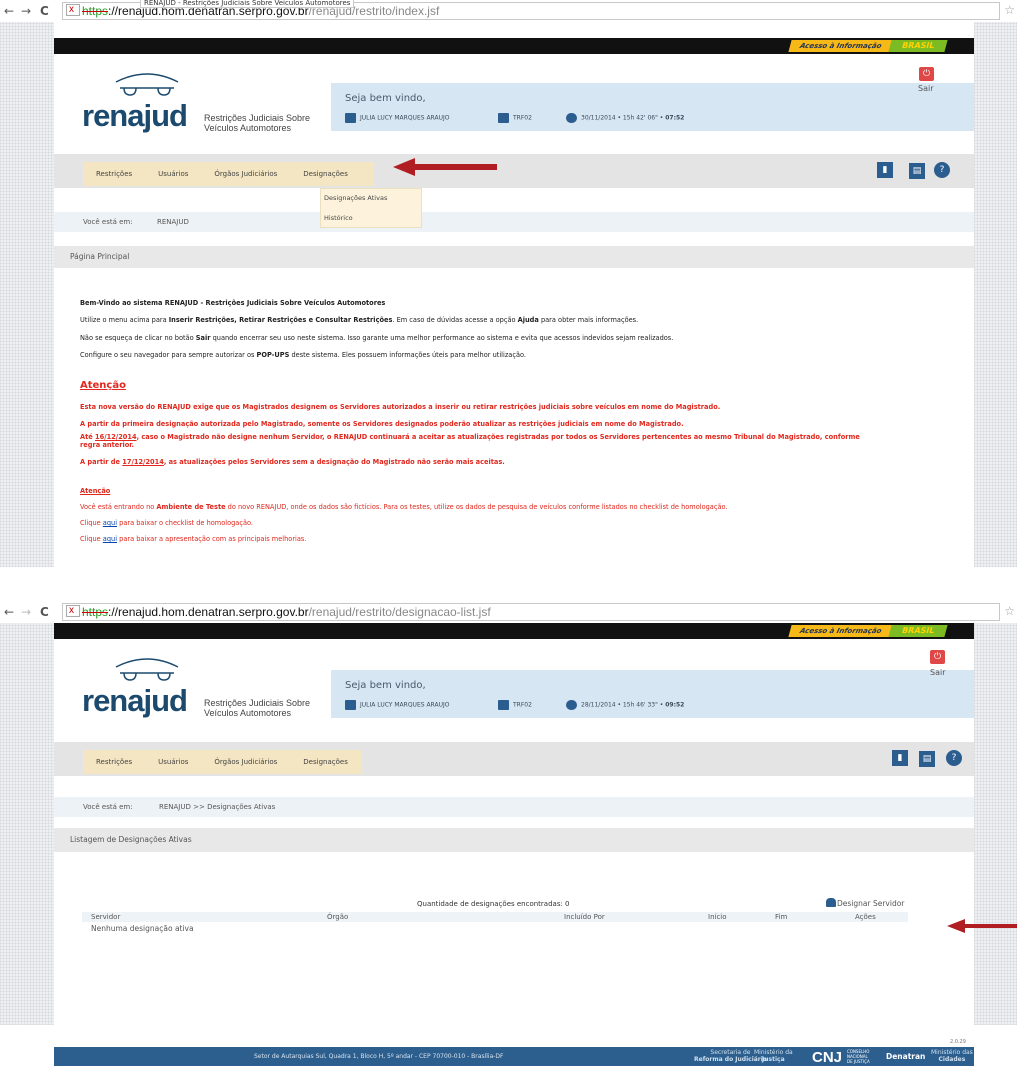 Image resolution: width=1017 pixels, height=1066 pixels. Describe the element at coordinates (514, 257) in the screenshot. I see `page-title: Página Principal` at that location.